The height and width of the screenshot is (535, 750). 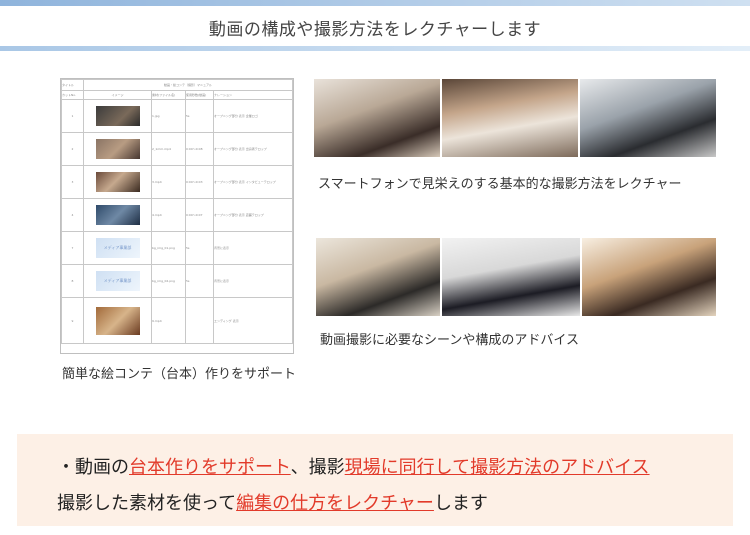 What do you see at coordinates (199, 215) in the screenshot?
I see `seconds: 0:00～0:07` at bounding box center [199, 215].